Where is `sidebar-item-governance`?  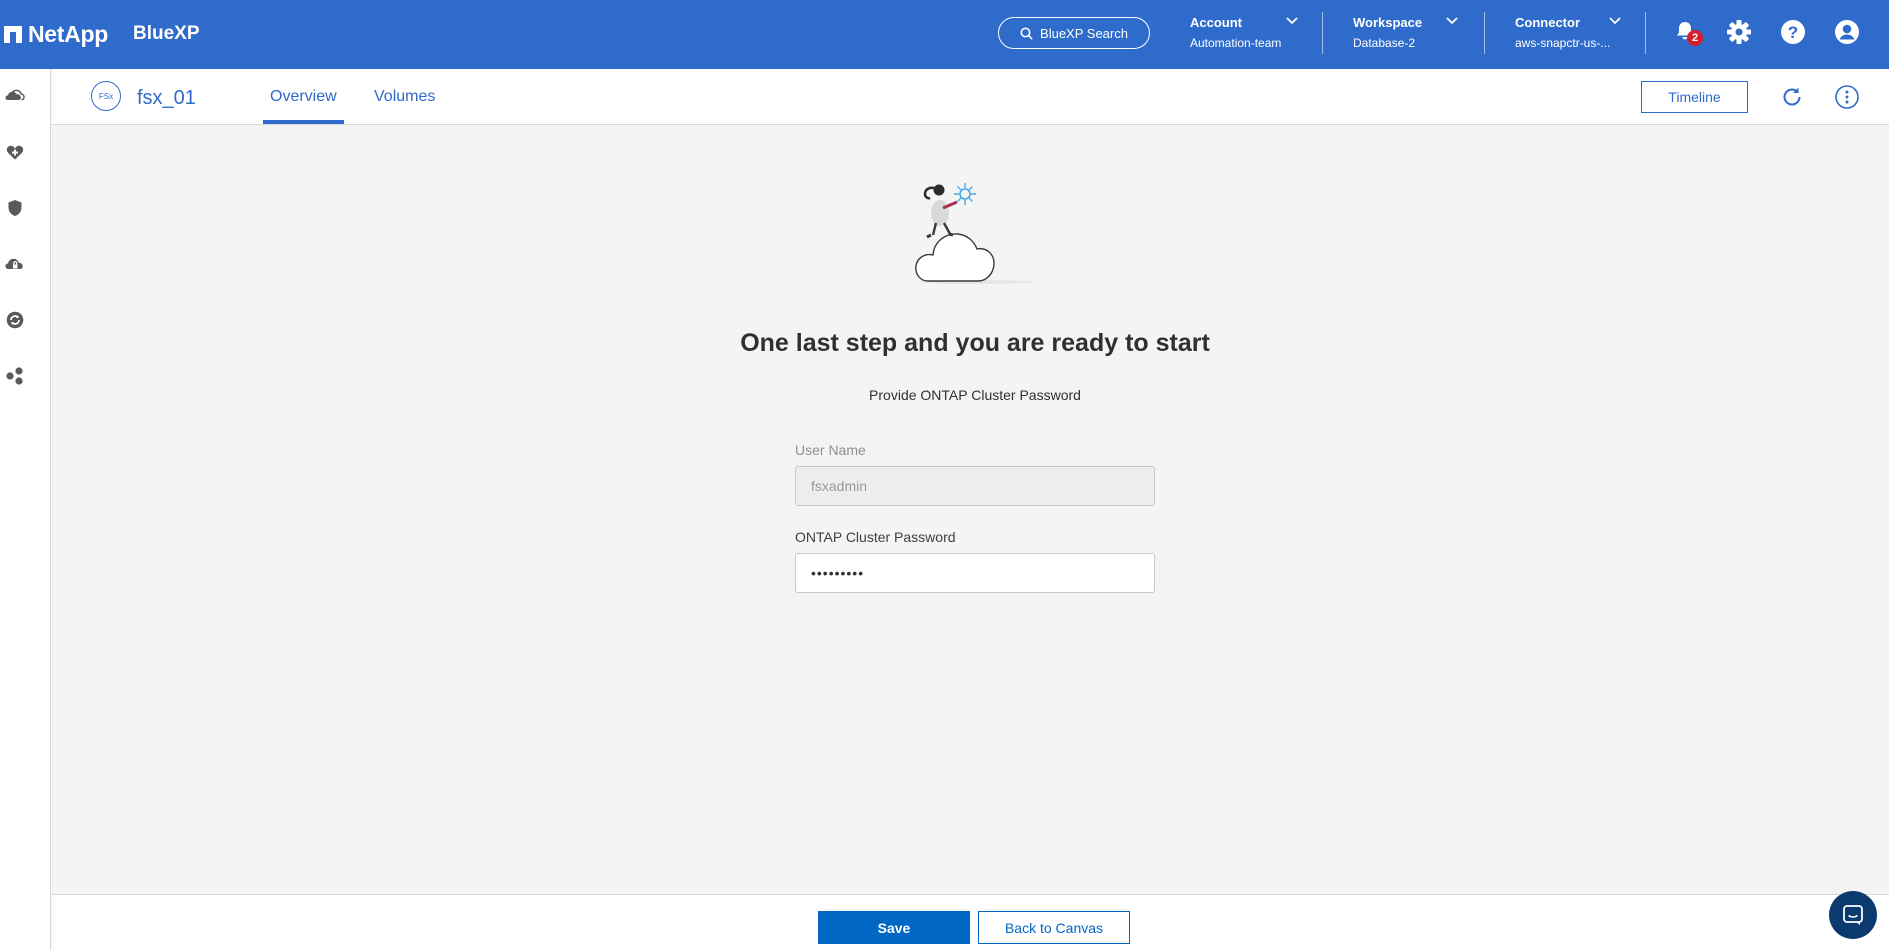
sidebar-item-governance is located at coordinates (16, 265).